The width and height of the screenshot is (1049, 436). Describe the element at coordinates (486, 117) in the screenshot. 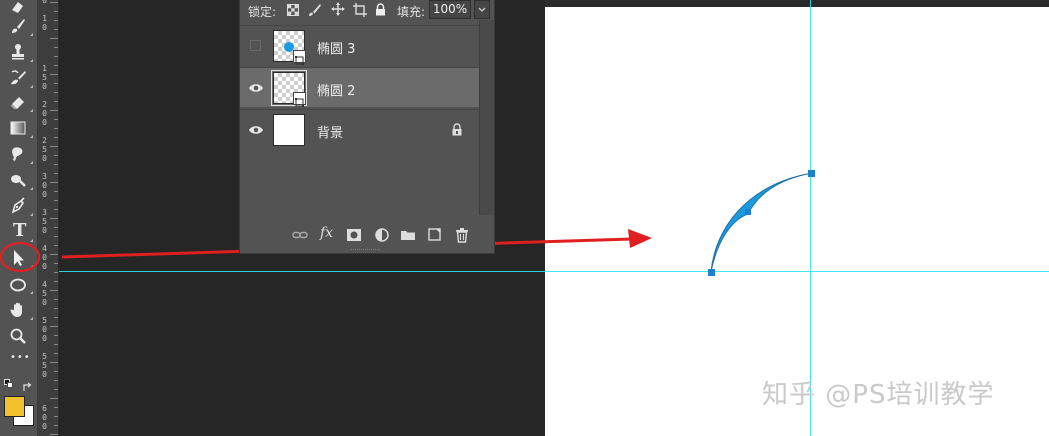

I see `layers-scrollbar` at that location.